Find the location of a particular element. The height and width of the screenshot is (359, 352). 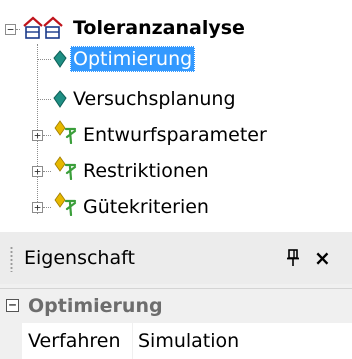

tree-node-root: Toleranzanalyse is located at coordinates (134, 28).